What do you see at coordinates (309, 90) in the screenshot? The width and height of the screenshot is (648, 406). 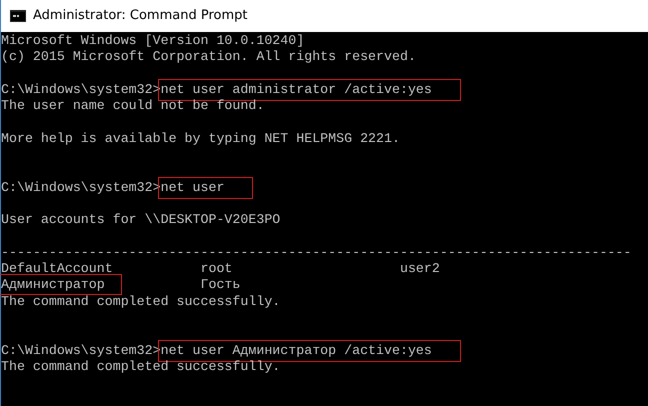 I see `console-command: net user administrator /active:yes` at bounding box center [309, 90].